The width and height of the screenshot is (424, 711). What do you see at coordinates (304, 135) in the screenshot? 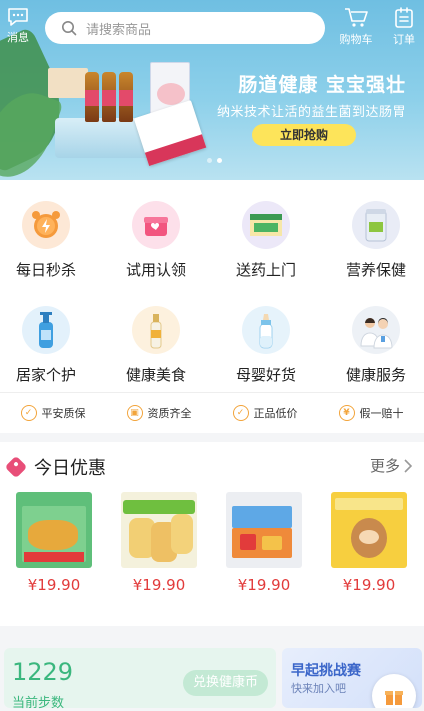
I see `buy-now-button: 立即抢购` at bounding box center [304, 135].